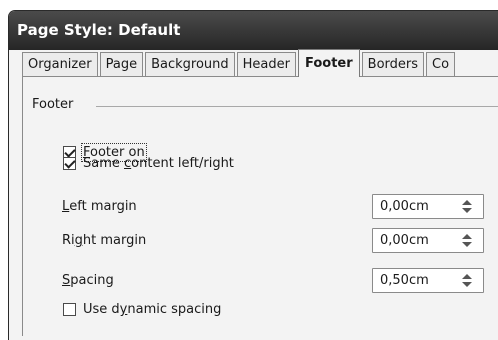  What do you see at coordinates (182, 163) in the screenshot?
I see `label-text: ontent left/right` at bounding box center [182, 163].